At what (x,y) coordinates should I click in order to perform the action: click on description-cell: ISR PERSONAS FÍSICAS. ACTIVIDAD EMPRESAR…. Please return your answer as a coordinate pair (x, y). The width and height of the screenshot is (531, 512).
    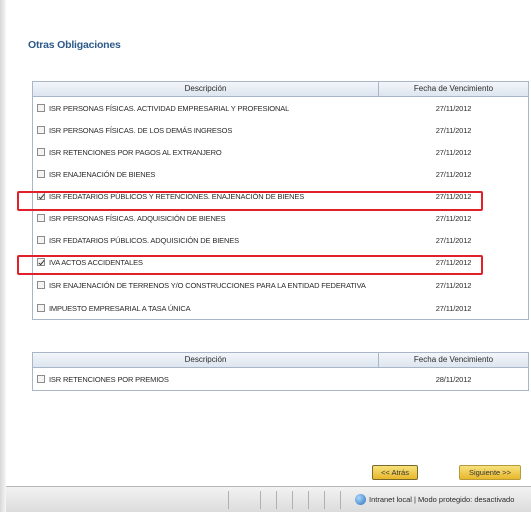
    Looking at the image, I should click on (206, 108).